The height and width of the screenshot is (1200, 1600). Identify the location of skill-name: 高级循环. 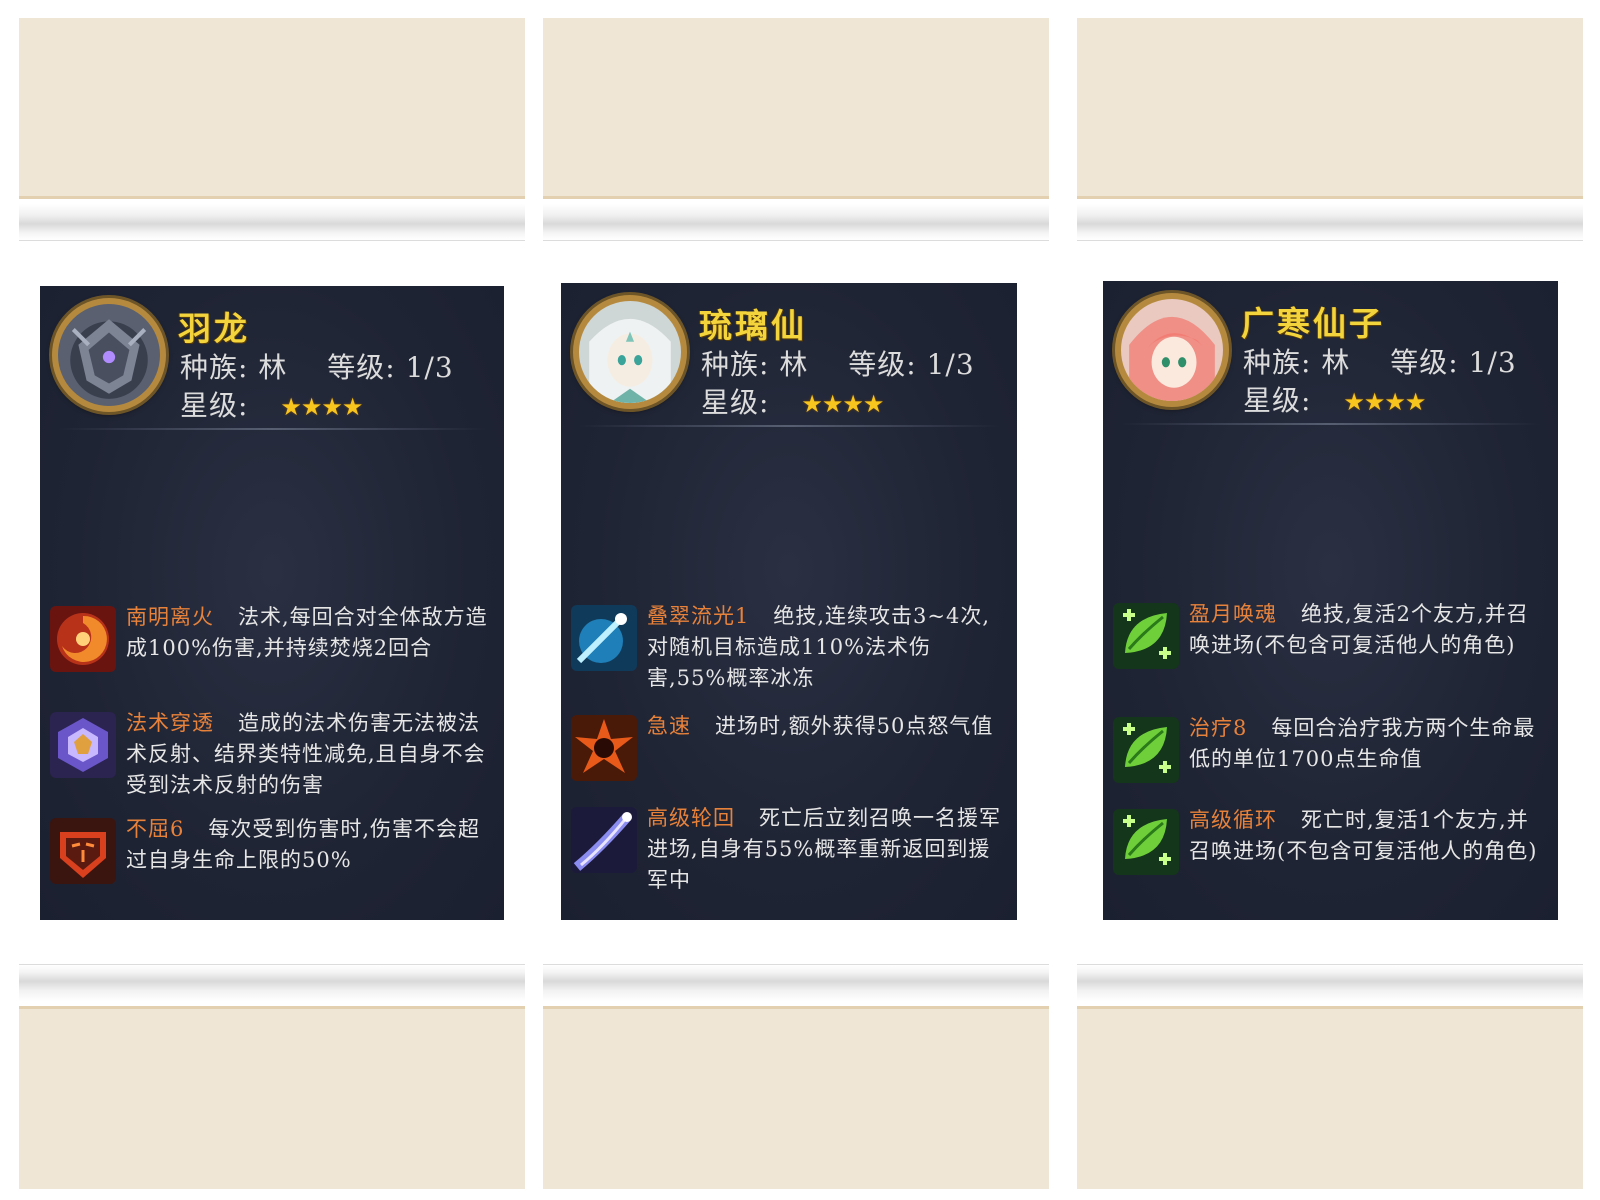
(1233, 820).